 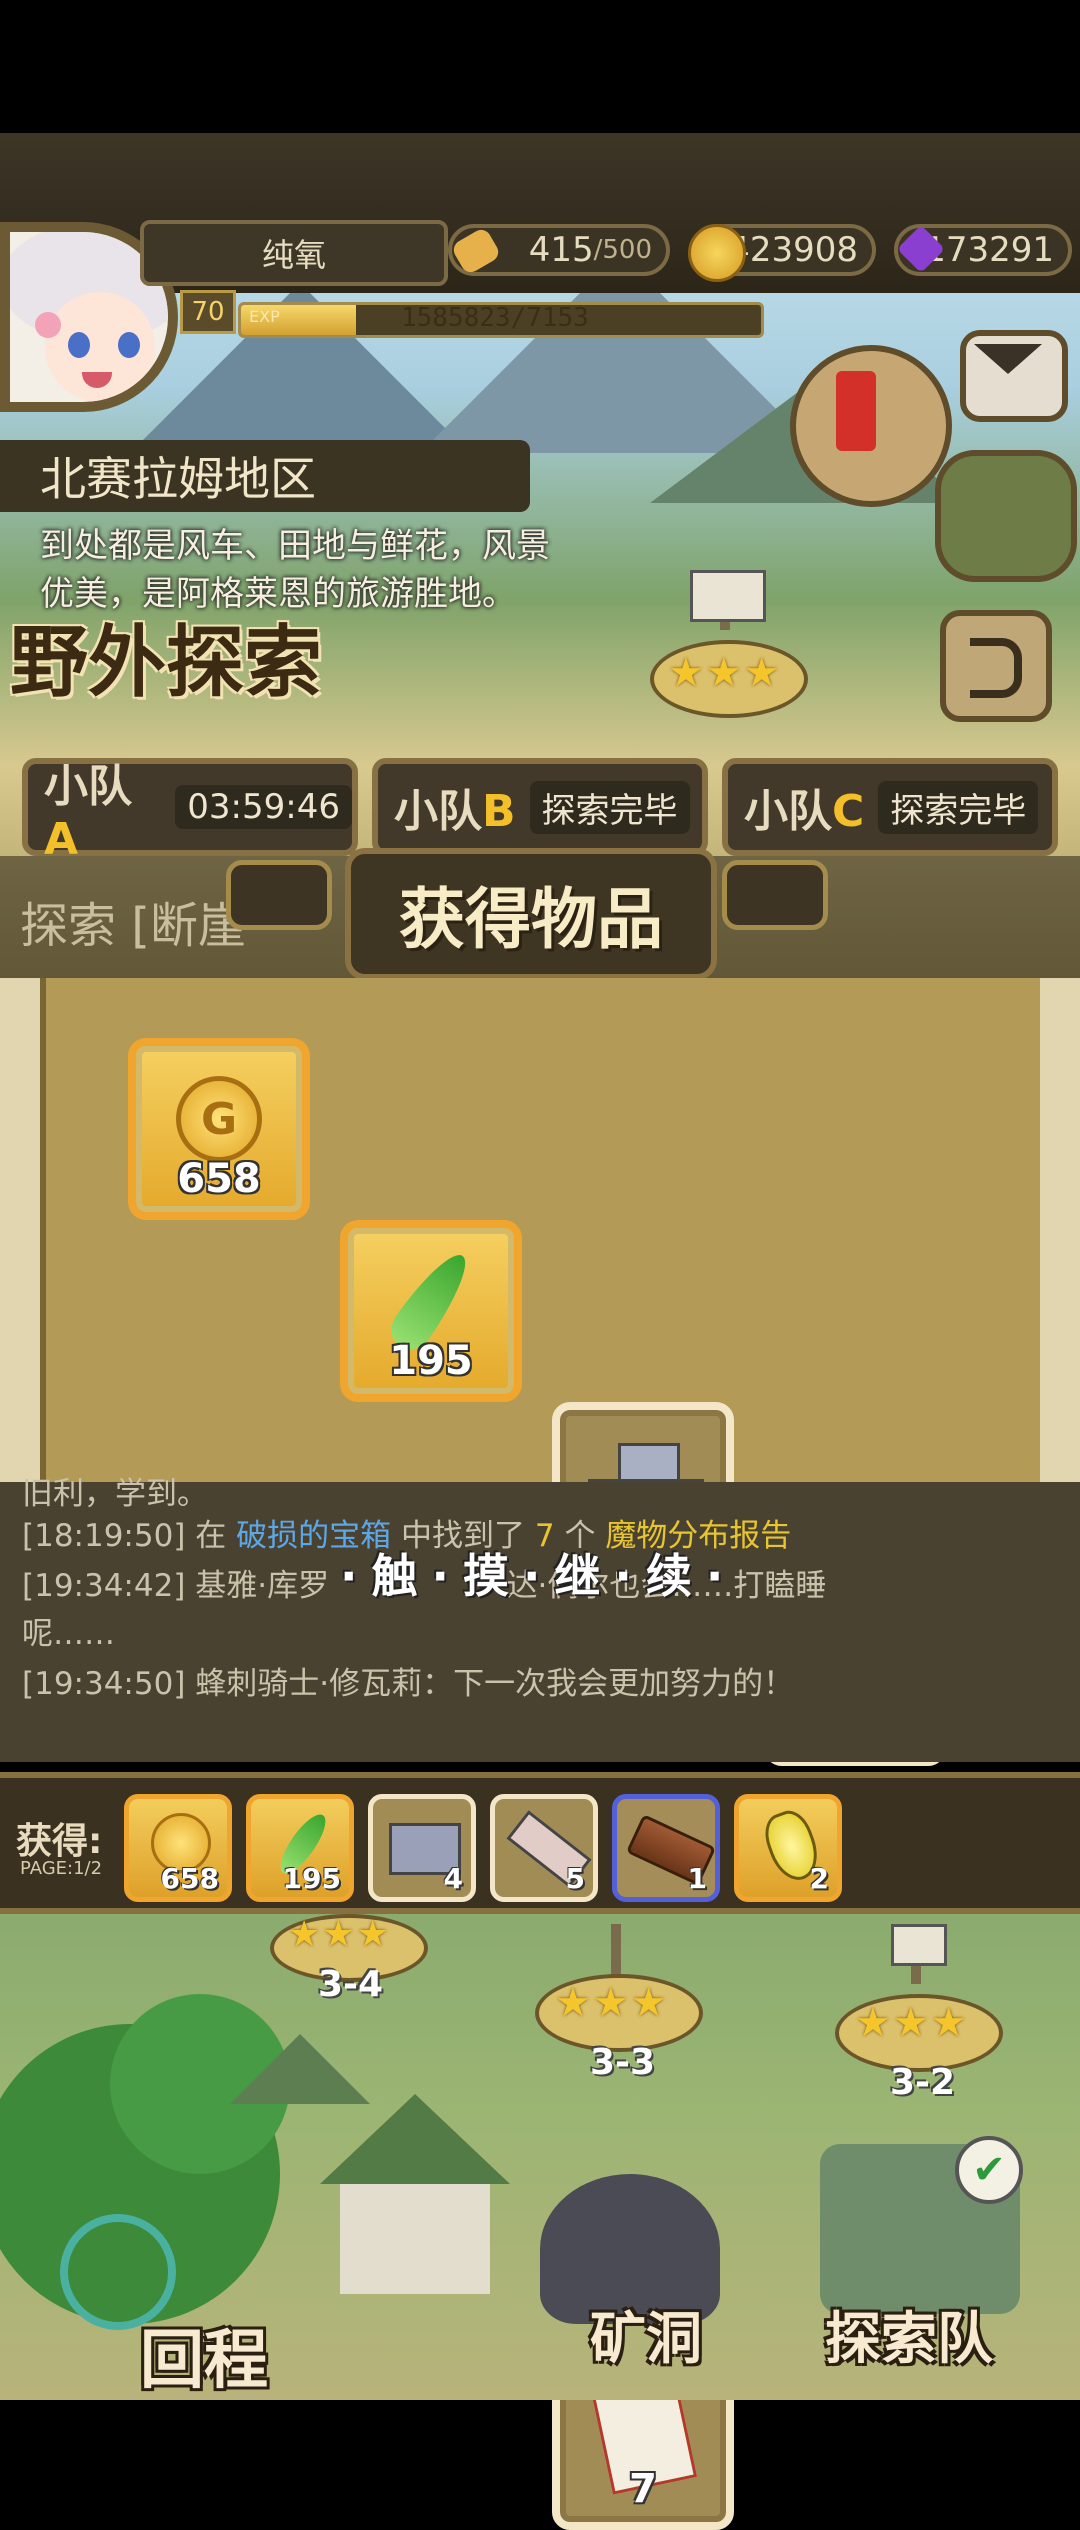 What do you see at coordinates (646, 2334) in the screenshot?
I see `mine-button: 矿洞` at bounding box center [646, 2334].